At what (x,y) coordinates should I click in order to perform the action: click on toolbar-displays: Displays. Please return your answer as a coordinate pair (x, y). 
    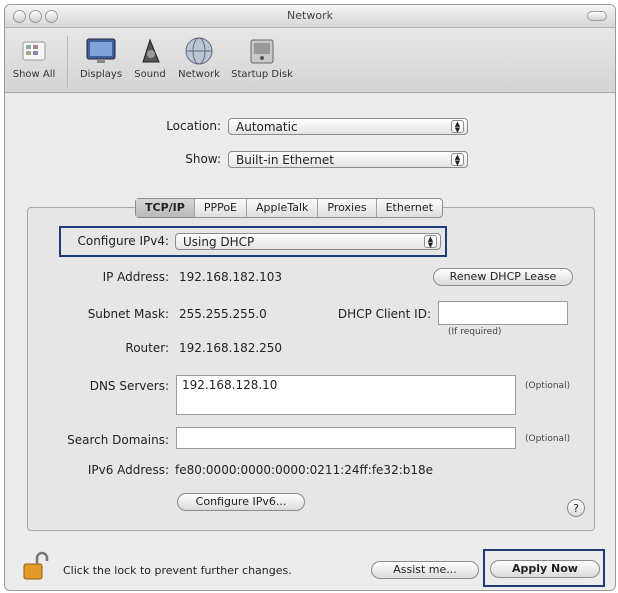
    Looking at the image, I should click on (101, 58).